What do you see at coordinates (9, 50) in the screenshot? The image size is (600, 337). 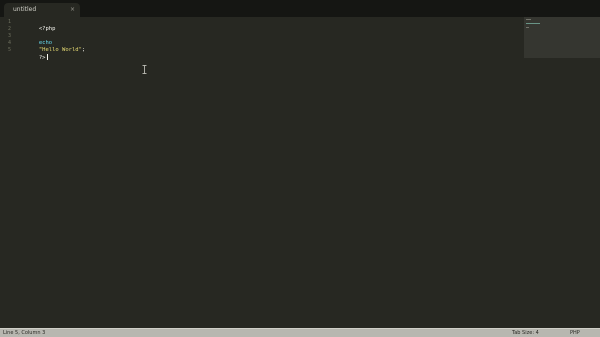 I see `line-number: 5` at bounding box center [9, 50].